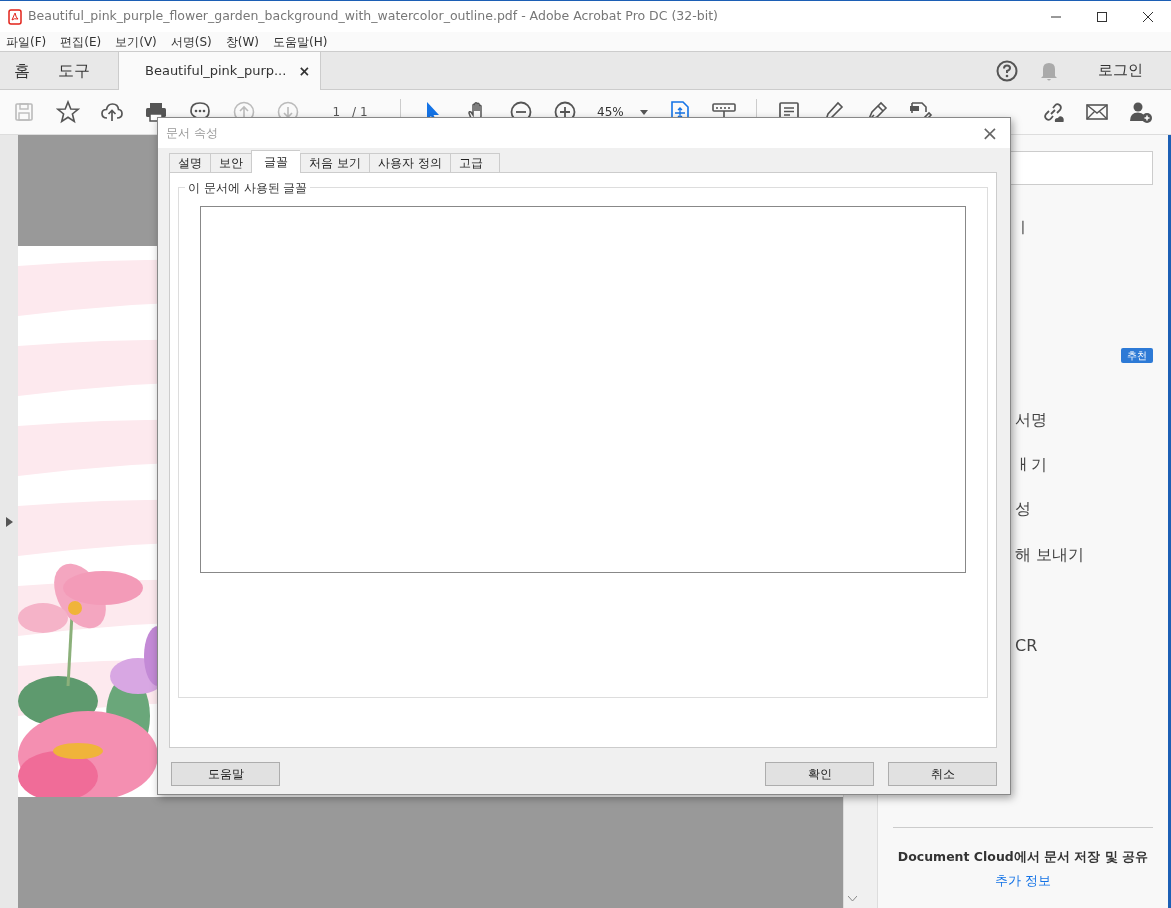 Image resolution: width=1171 pixels, height=908 pixels. I want to click on star-icon, so click(68, 112).